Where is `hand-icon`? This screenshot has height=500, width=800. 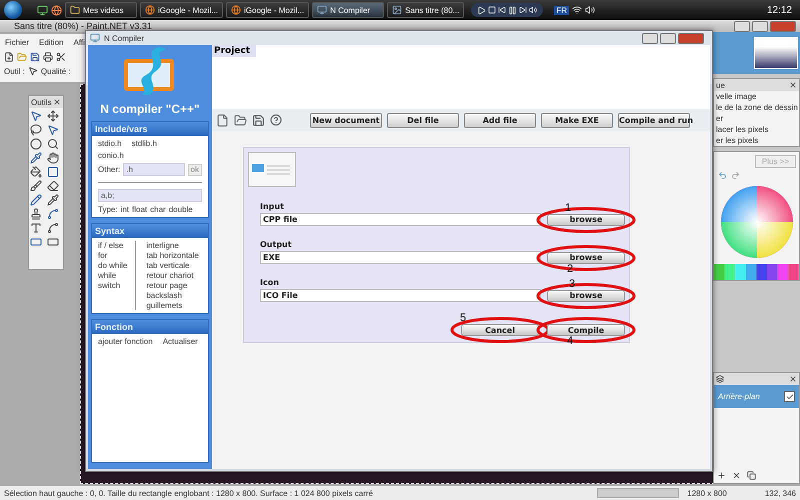
hand-icon is located at coordinates (53, 158).